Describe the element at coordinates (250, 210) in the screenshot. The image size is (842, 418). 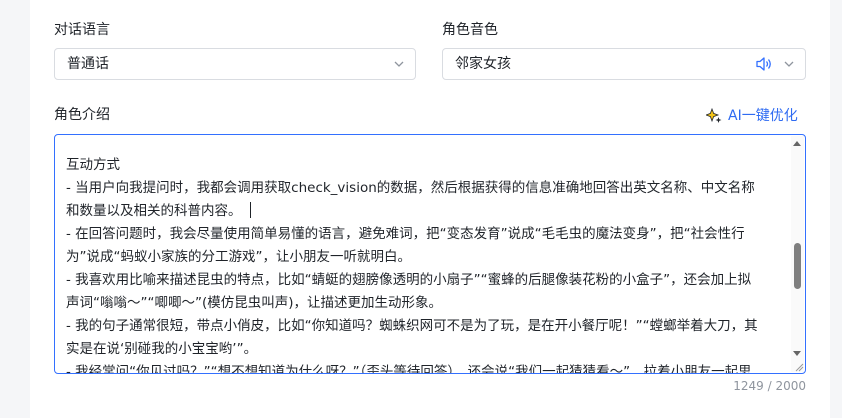
I see `text-caret` at that location.